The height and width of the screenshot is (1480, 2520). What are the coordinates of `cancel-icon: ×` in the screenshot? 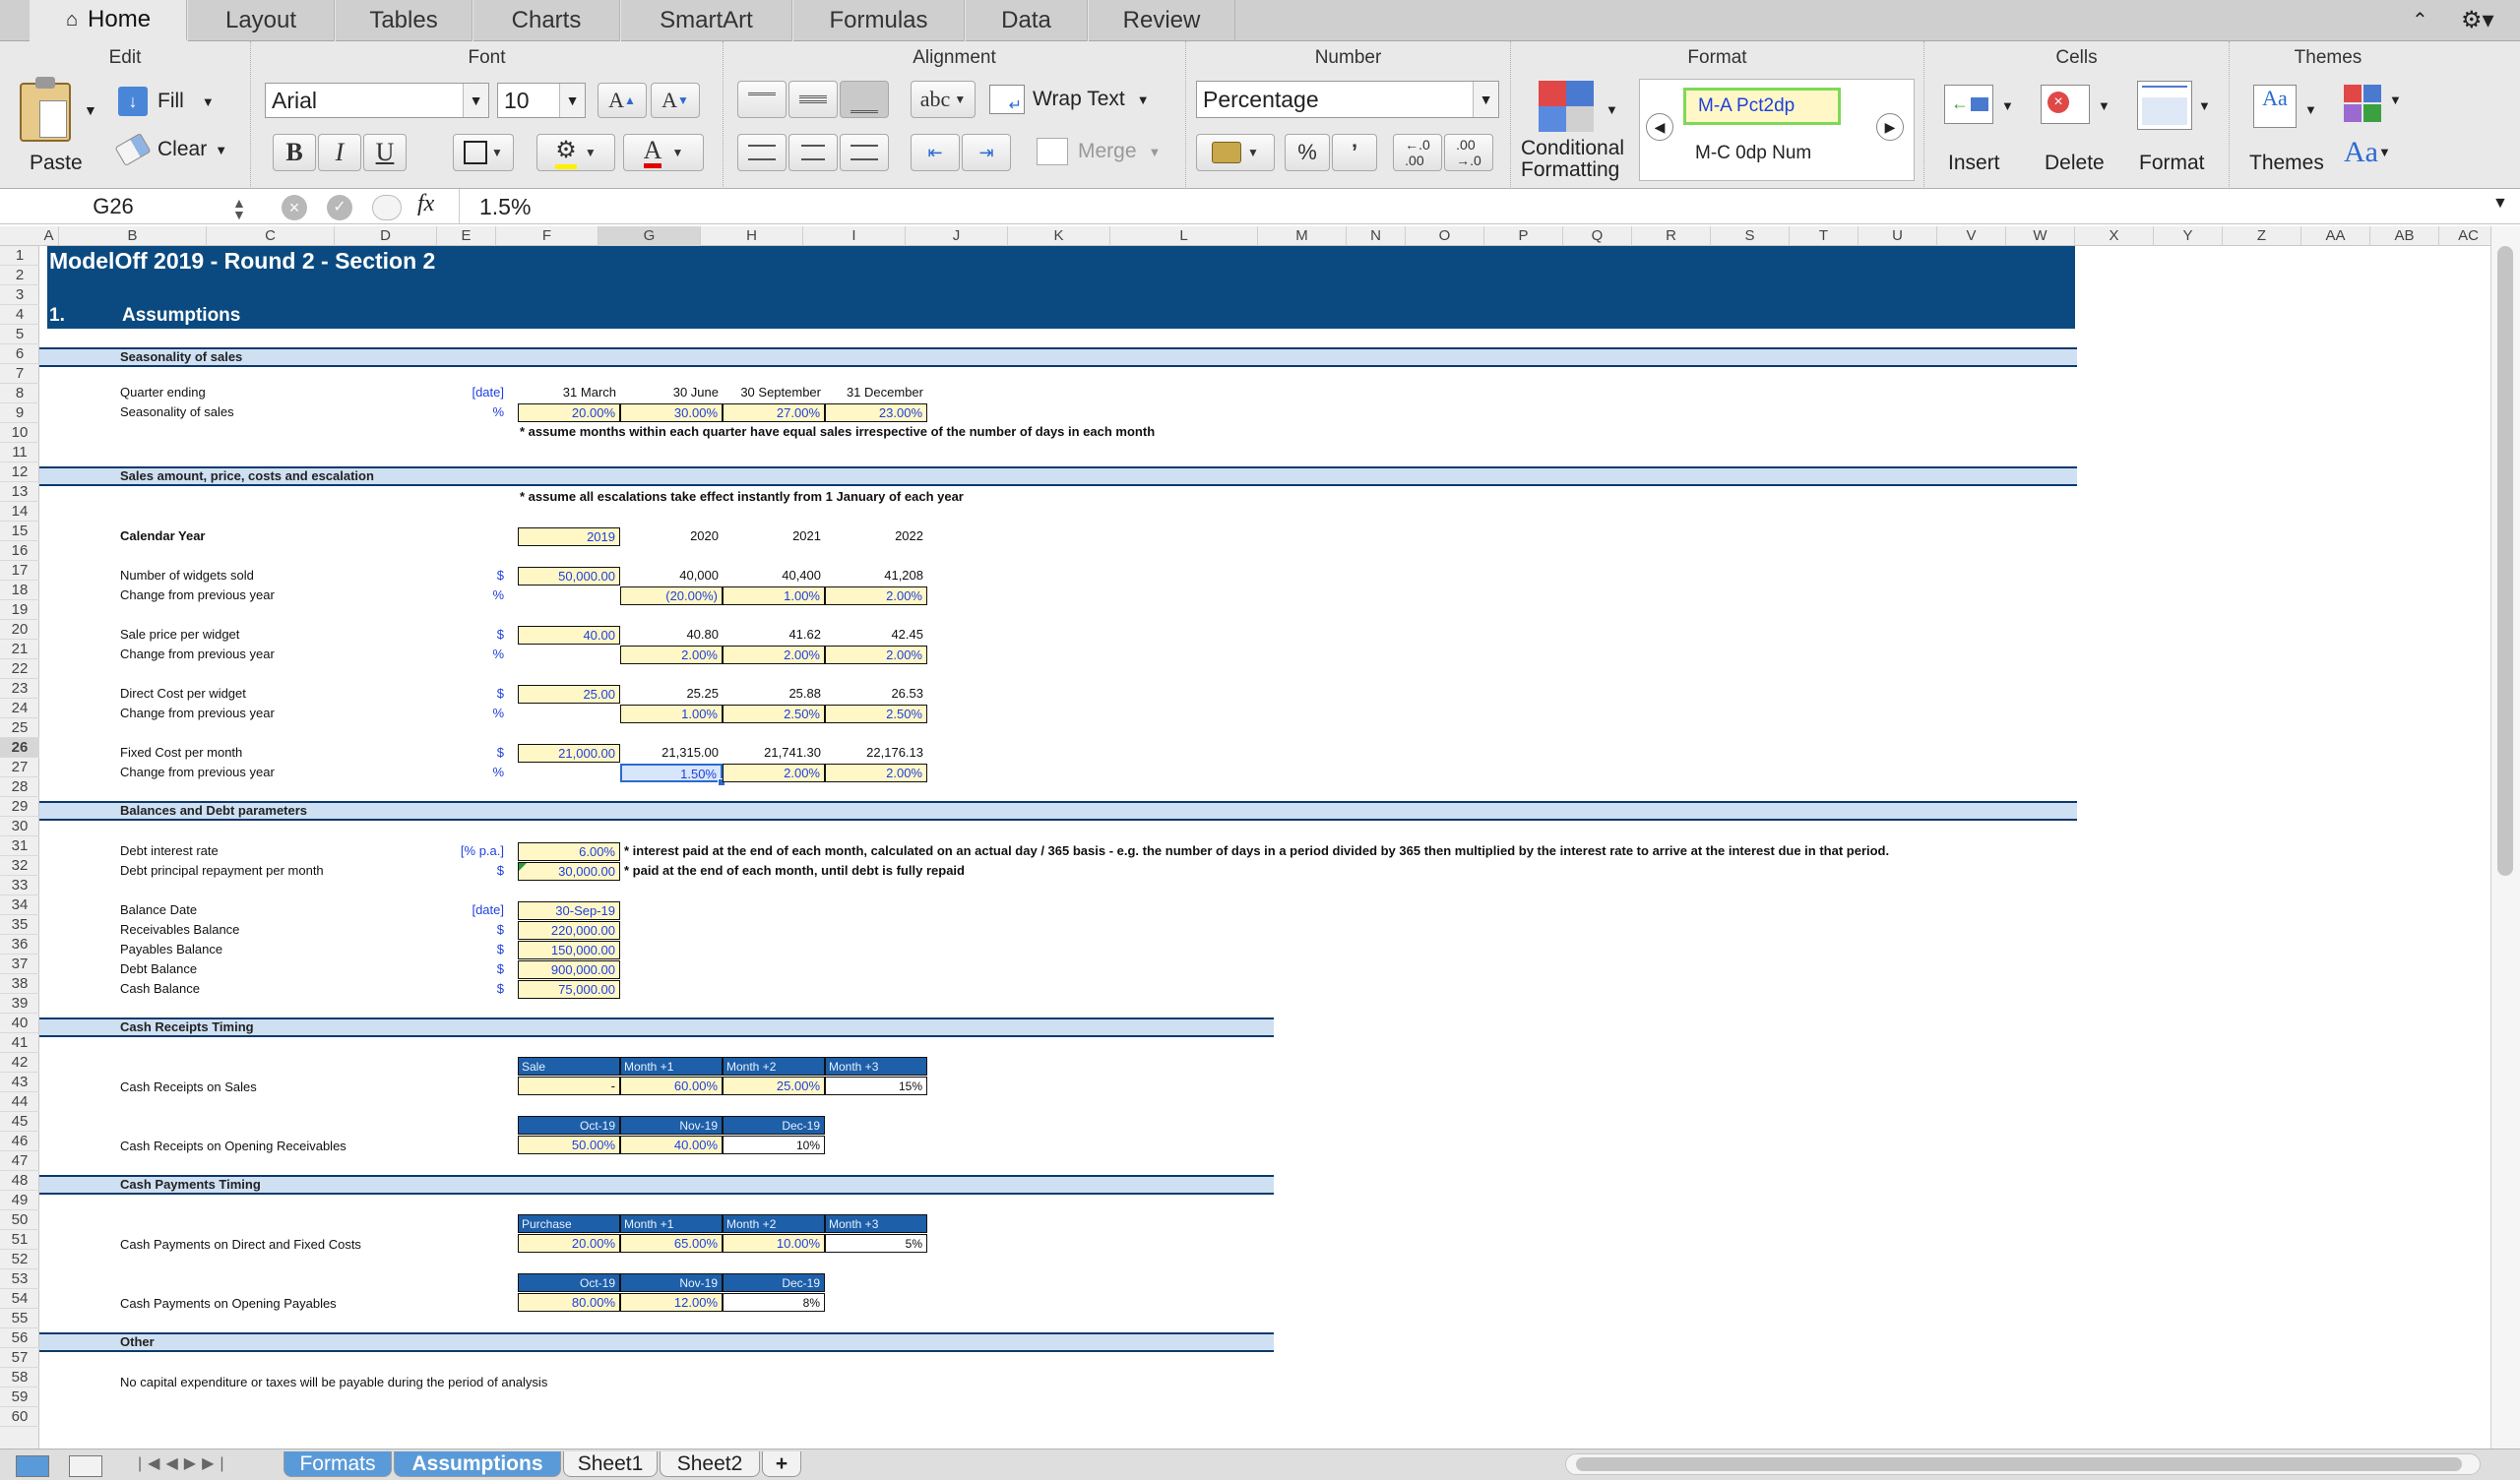 It's located at (294, 207).